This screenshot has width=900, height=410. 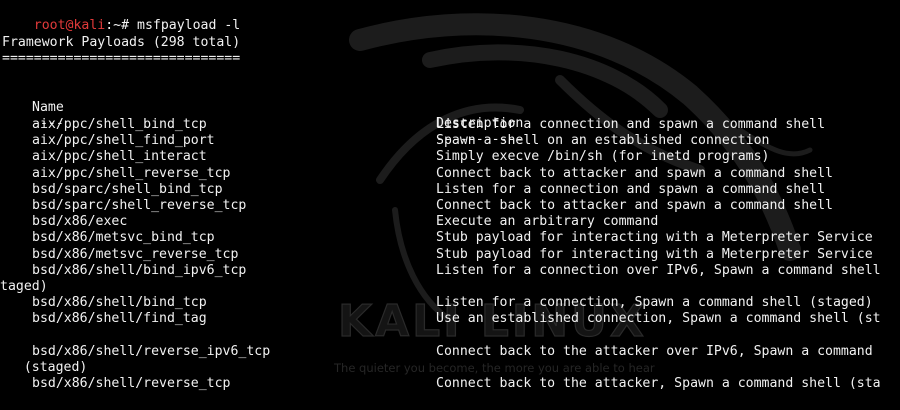 I want to click on wrapped-text: taged), so click(x=24, y=286).